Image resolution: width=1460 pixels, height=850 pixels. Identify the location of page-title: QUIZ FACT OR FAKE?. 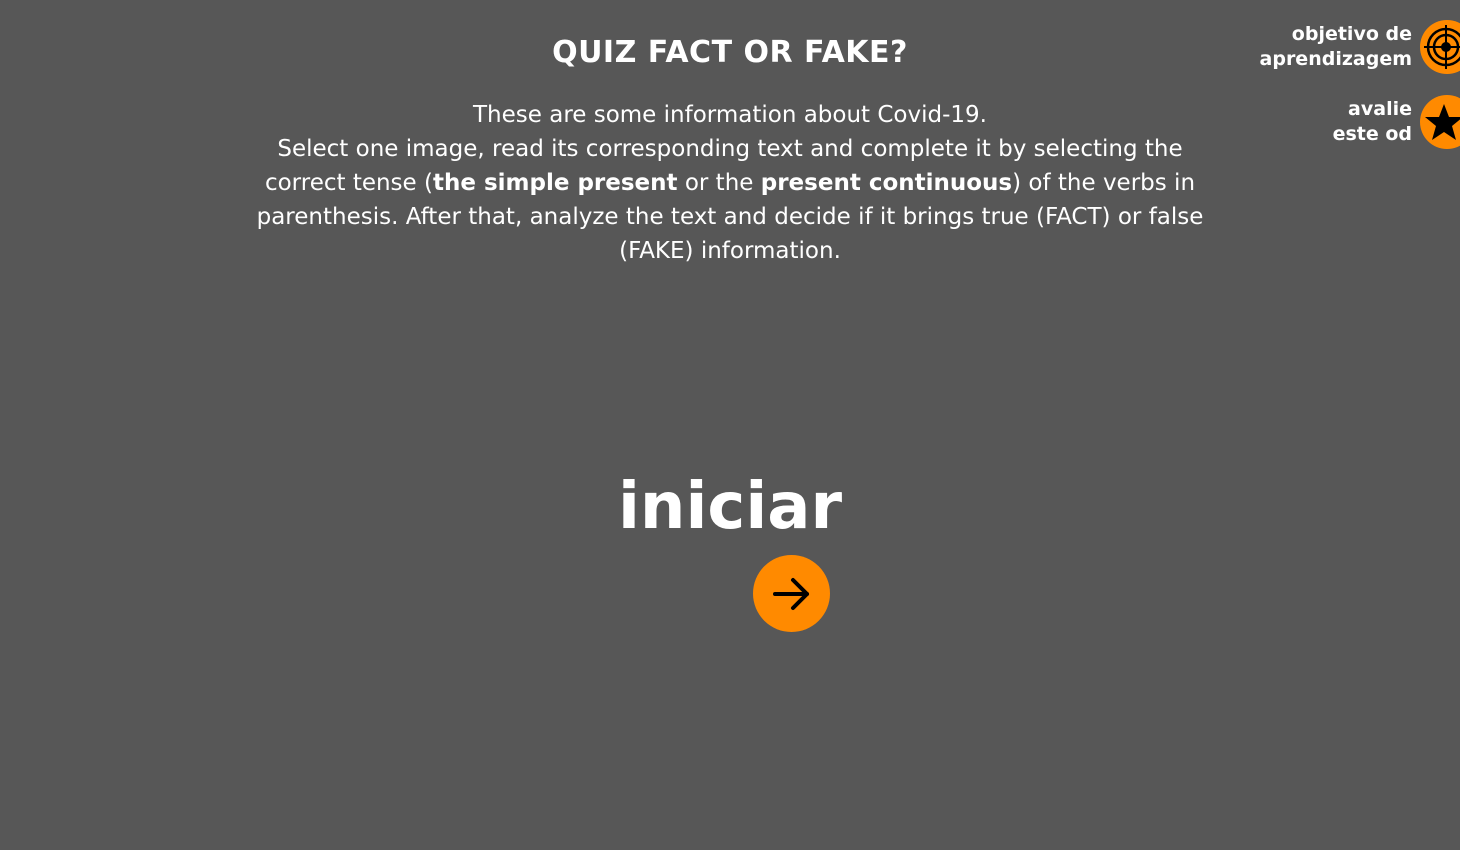
(730, 52).